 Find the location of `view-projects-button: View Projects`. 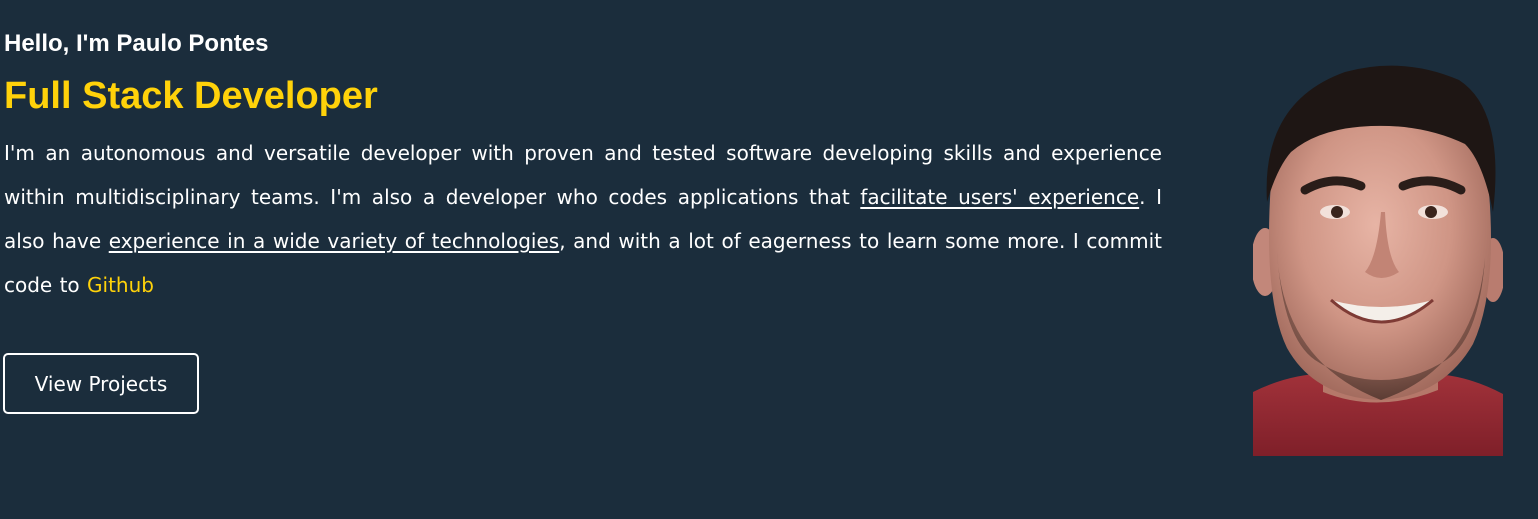

view-projects-button: View Projects is located at coordinates (101, 383).